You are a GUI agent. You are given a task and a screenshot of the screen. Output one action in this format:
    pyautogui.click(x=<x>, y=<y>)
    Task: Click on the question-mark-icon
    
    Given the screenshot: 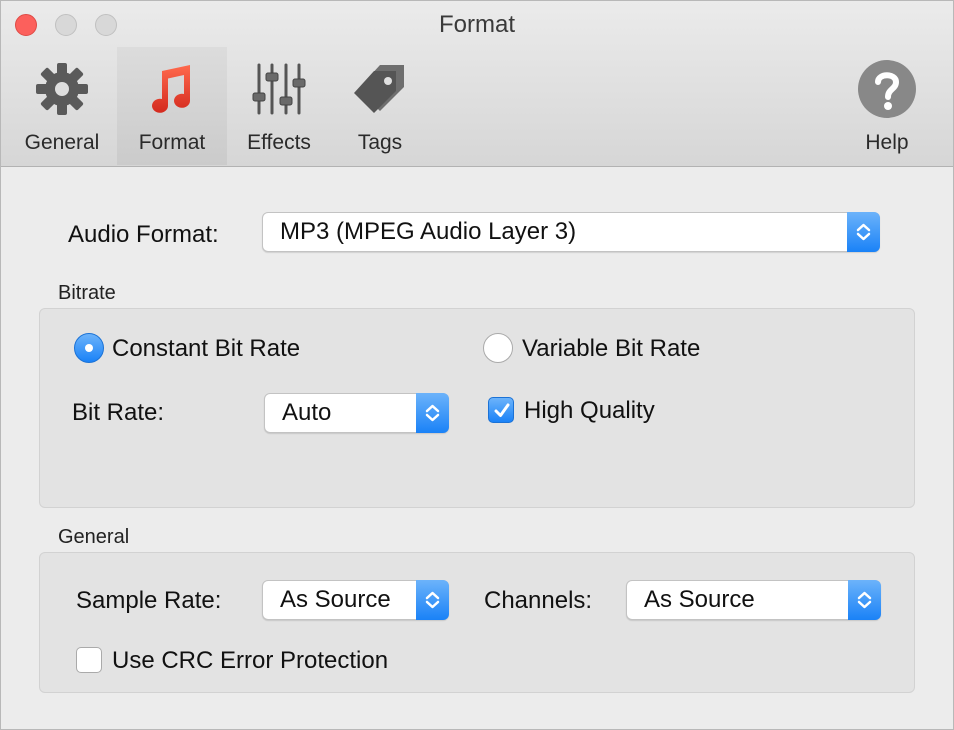 What is the action you would take?
    pyautogui.click(x=887, y=89)
    